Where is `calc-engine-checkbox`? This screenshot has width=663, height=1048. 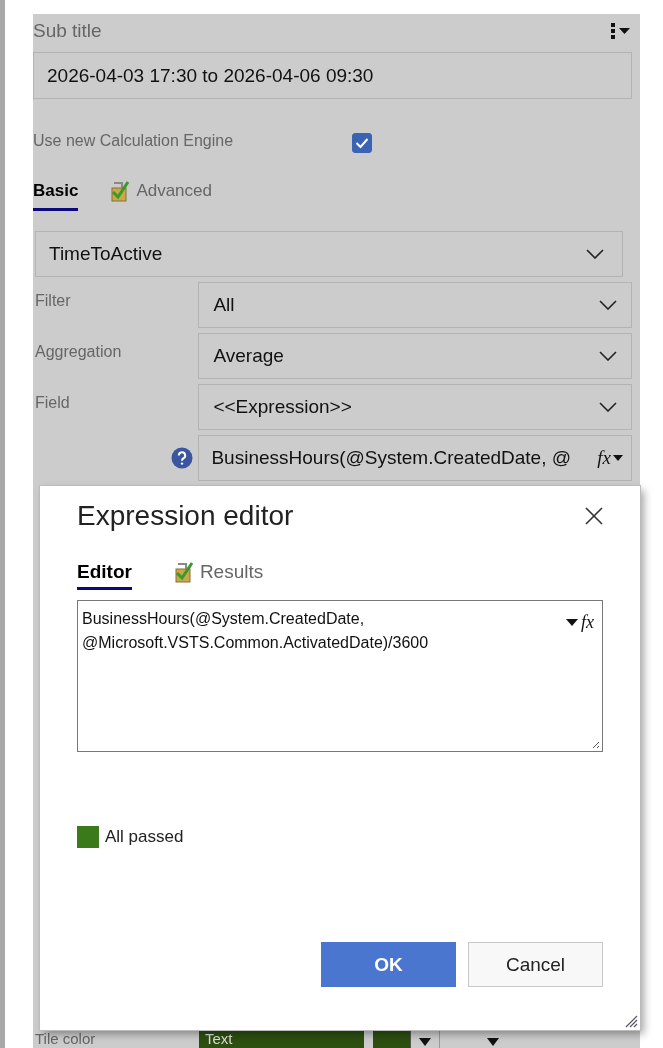
calc-engine-checkbox is located at coordinates (362, 143).